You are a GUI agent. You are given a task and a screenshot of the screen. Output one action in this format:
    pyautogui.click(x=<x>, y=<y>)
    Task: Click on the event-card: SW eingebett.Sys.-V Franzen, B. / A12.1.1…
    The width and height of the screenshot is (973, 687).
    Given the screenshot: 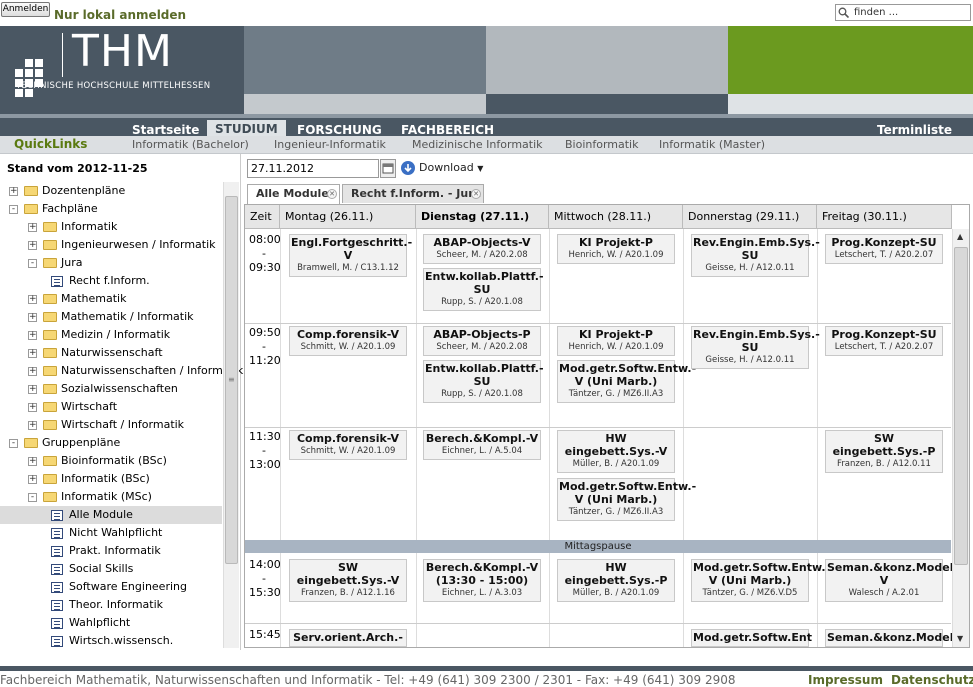 What is the action you would take?
    pyautogui.click(x=348, y=580)
    